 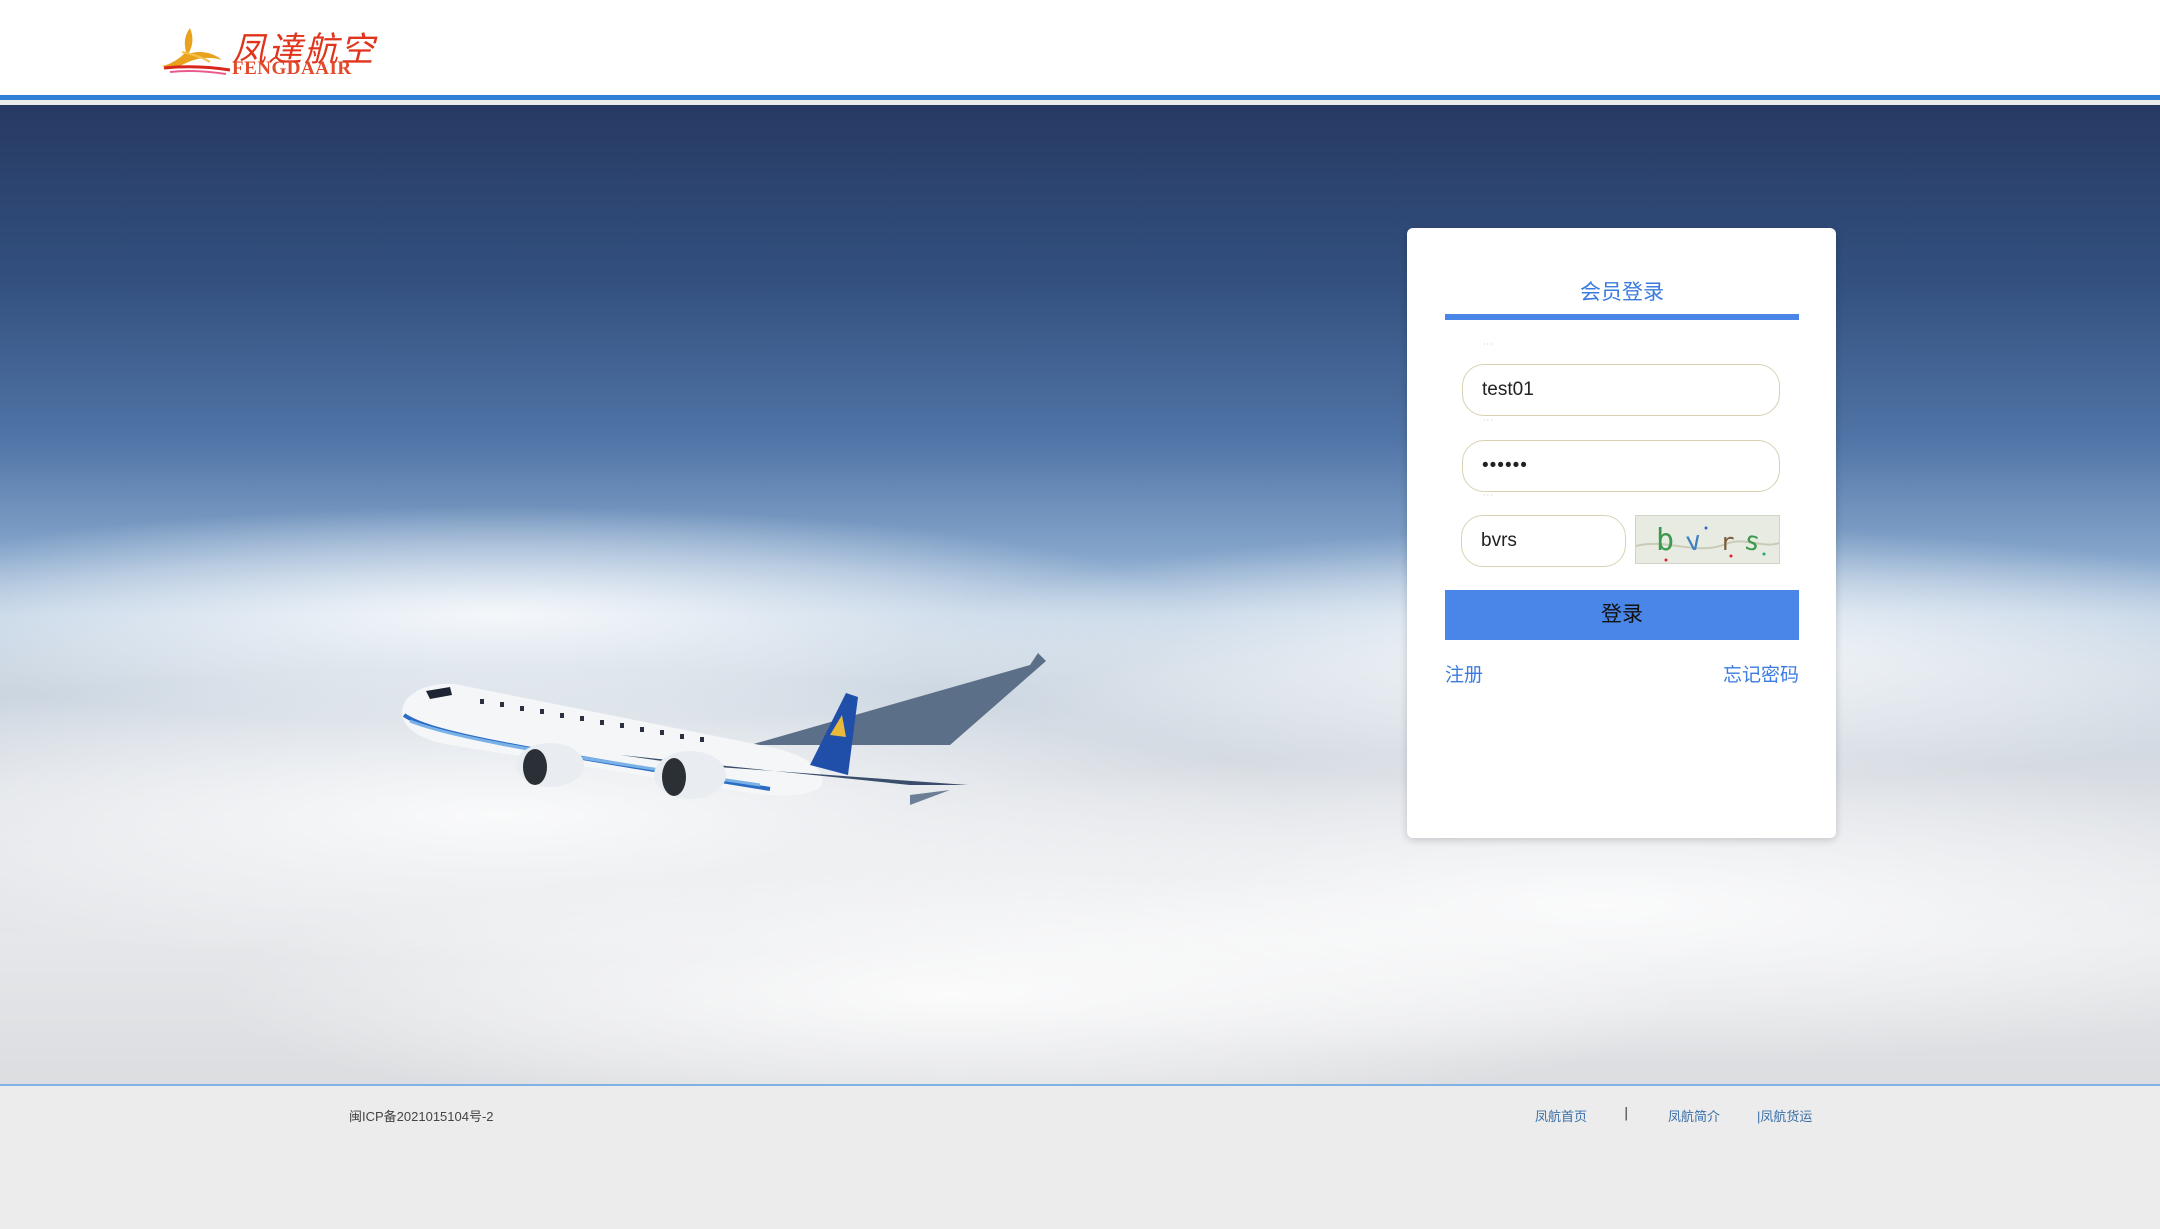 I want to click on svg-text: v, so click(x=1694, y=542).